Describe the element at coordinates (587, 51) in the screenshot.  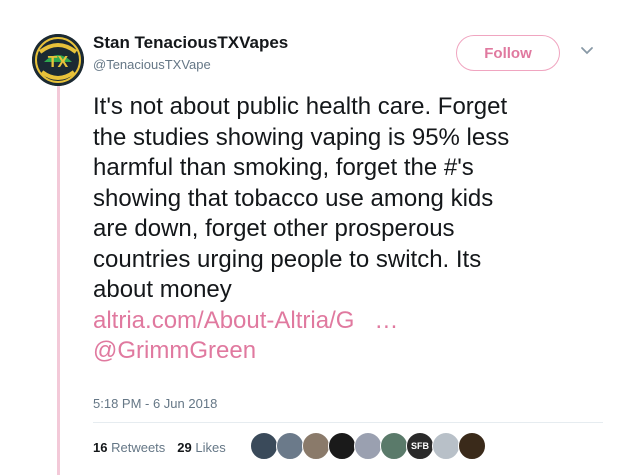
I see `chevron-down-icon` at that location.